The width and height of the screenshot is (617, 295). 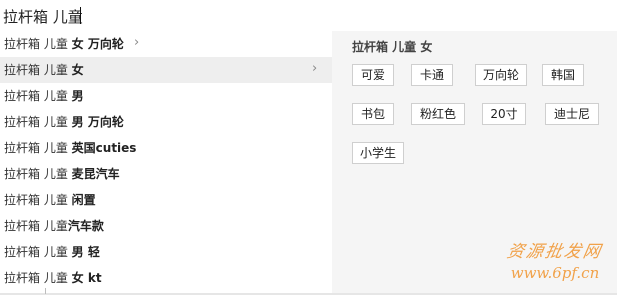 What do you see at coordinates (554, 252) in the screenshot?
I see `watermark-title: 资源批发网` at bounding box center [554, 252].